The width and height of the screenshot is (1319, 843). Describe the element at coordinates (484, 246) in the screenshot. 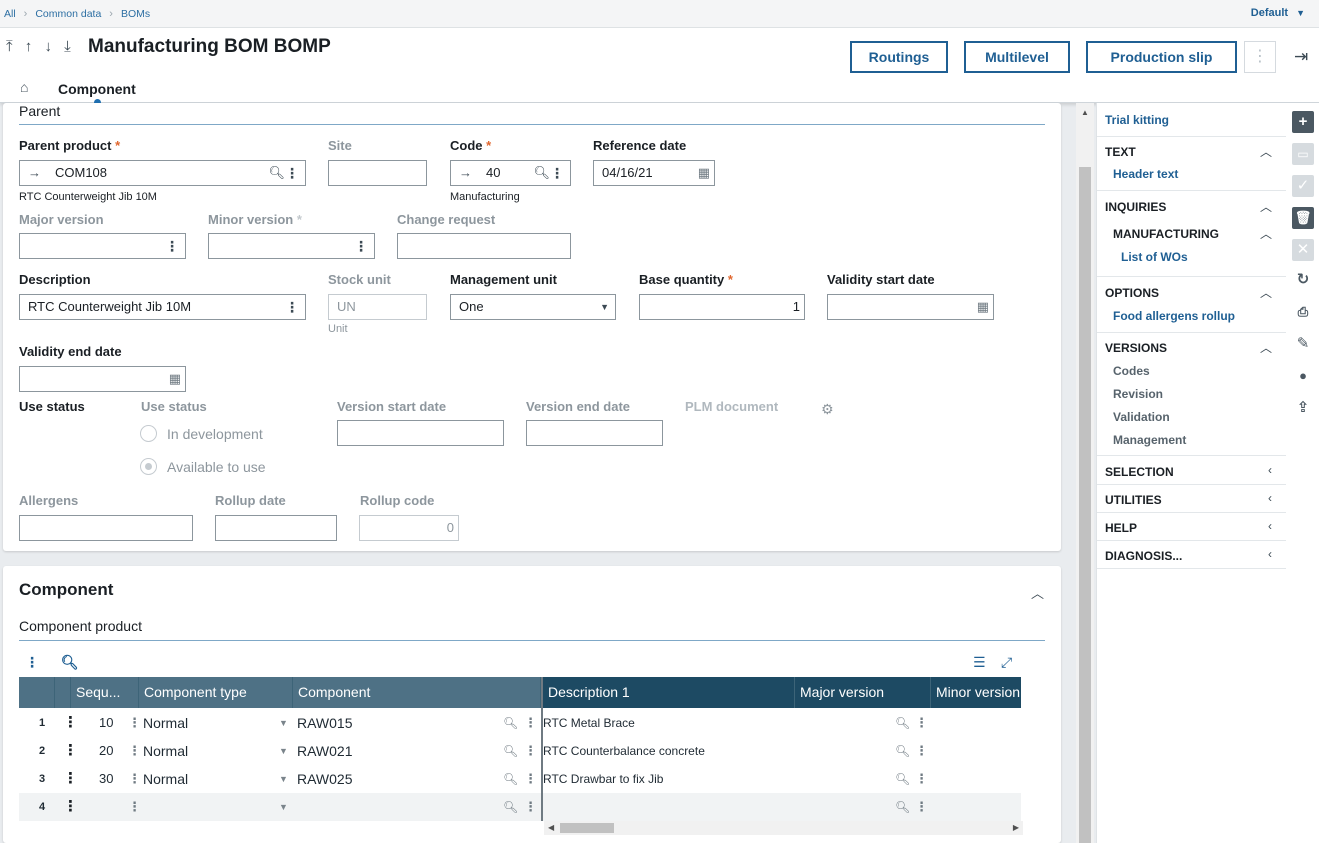

I see `change-request-field` at that location.